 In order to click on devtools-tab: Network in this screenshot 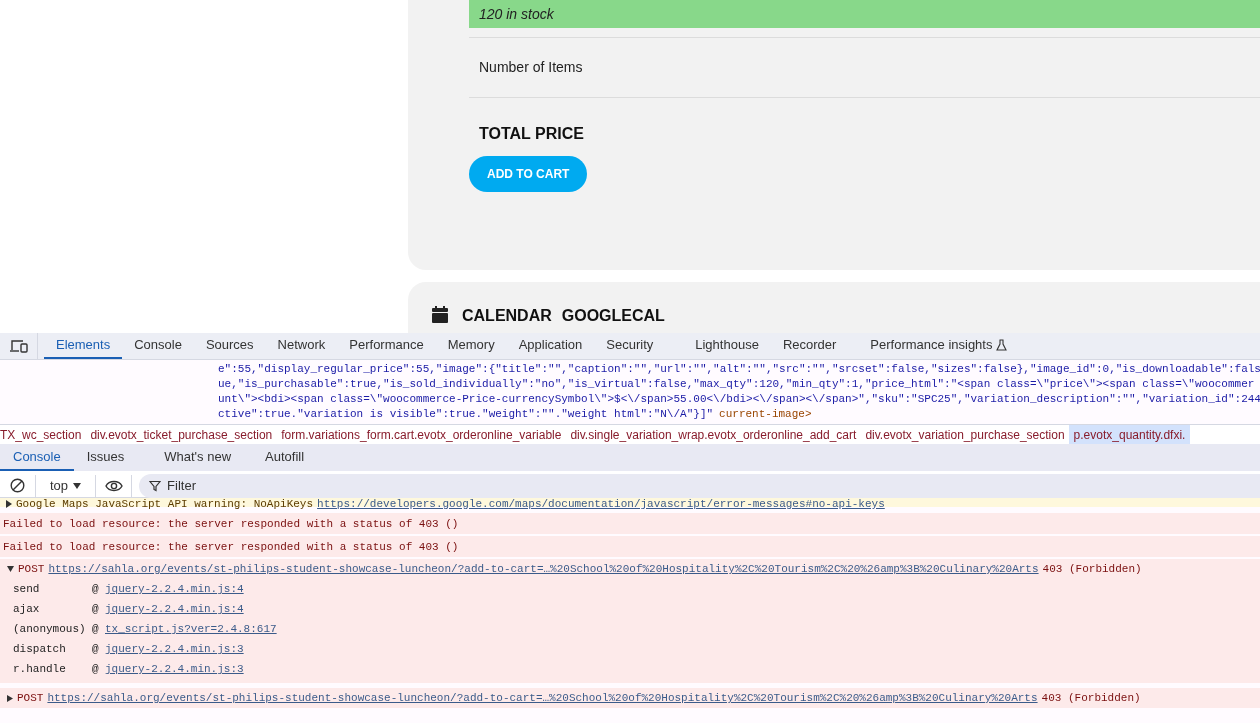, I will do `click(301, 346)`.